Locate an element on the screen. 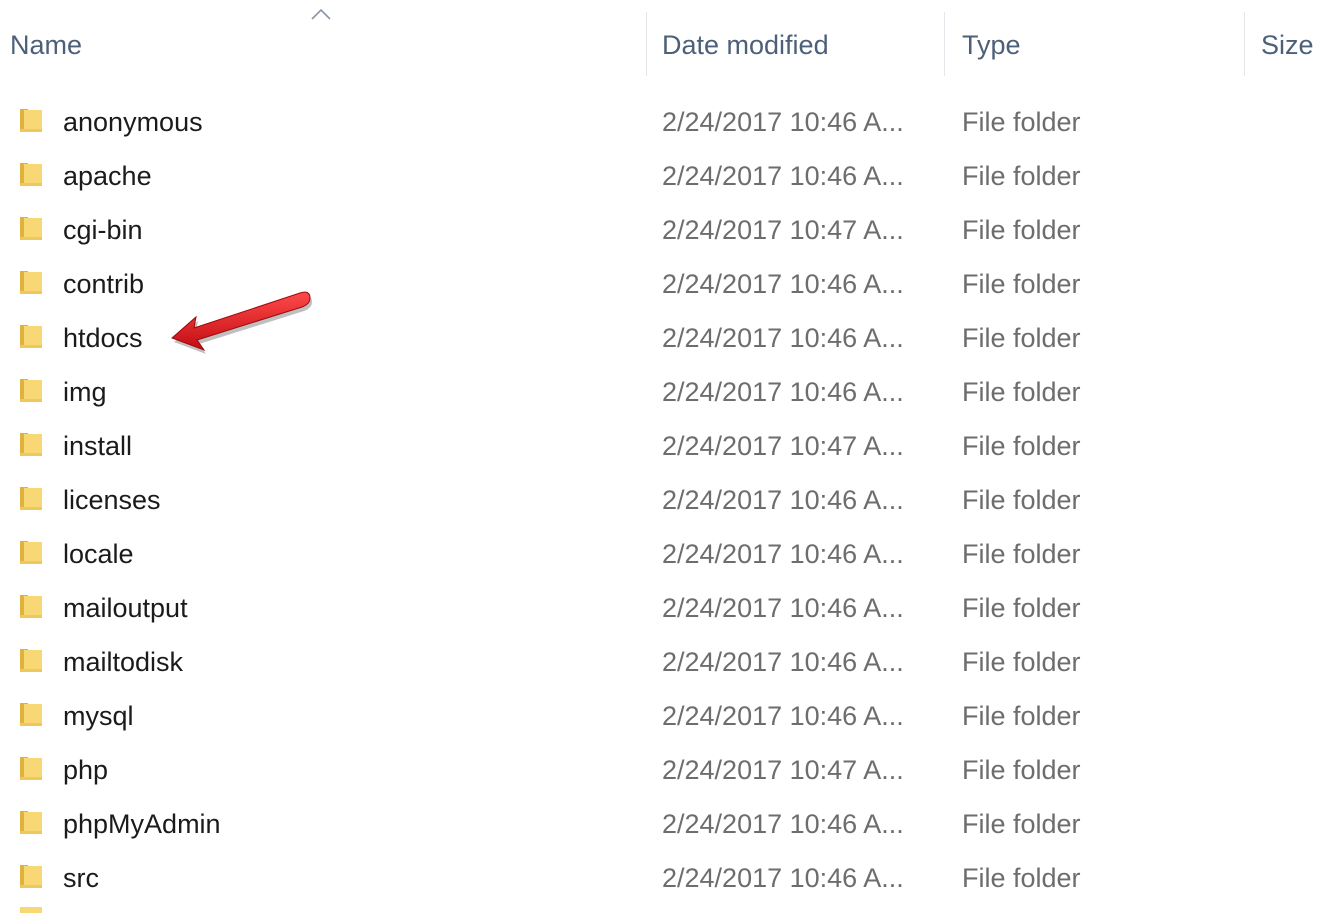 The width and height of the screenshot is (1333, 913). file-row-install: install 2/24/2017 10:47 A... File folder is located at coordinates (666, 446).